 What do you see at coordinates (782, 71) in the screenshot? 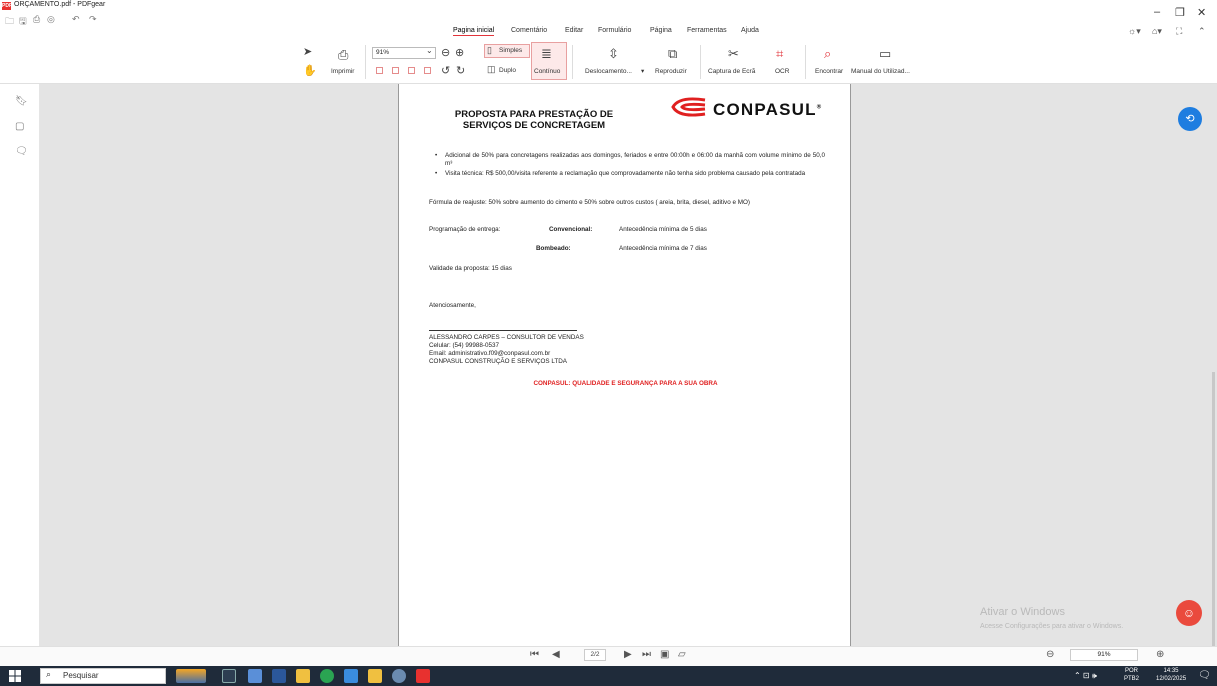
I see `ocr-label: OCR` at bounding box center [782, 71].